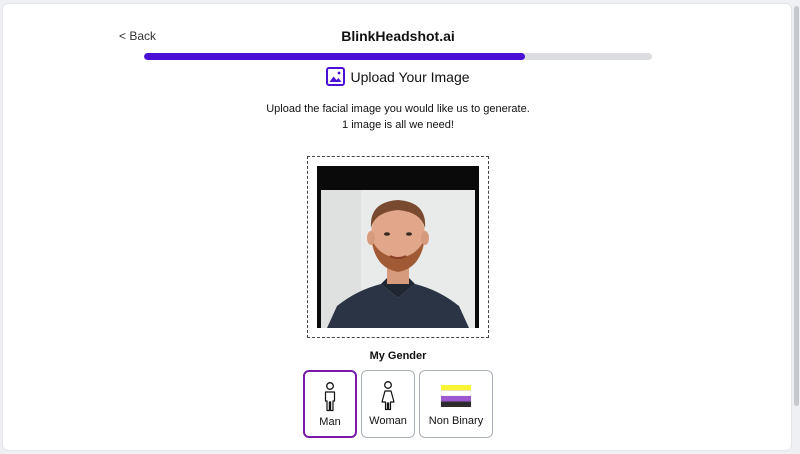 The width and height of the screenshot is (800, 454). What do you see at coordinates (334, 56) in the screenshot?
I see `progress-bar-fill` at bounding box center [334, 56].